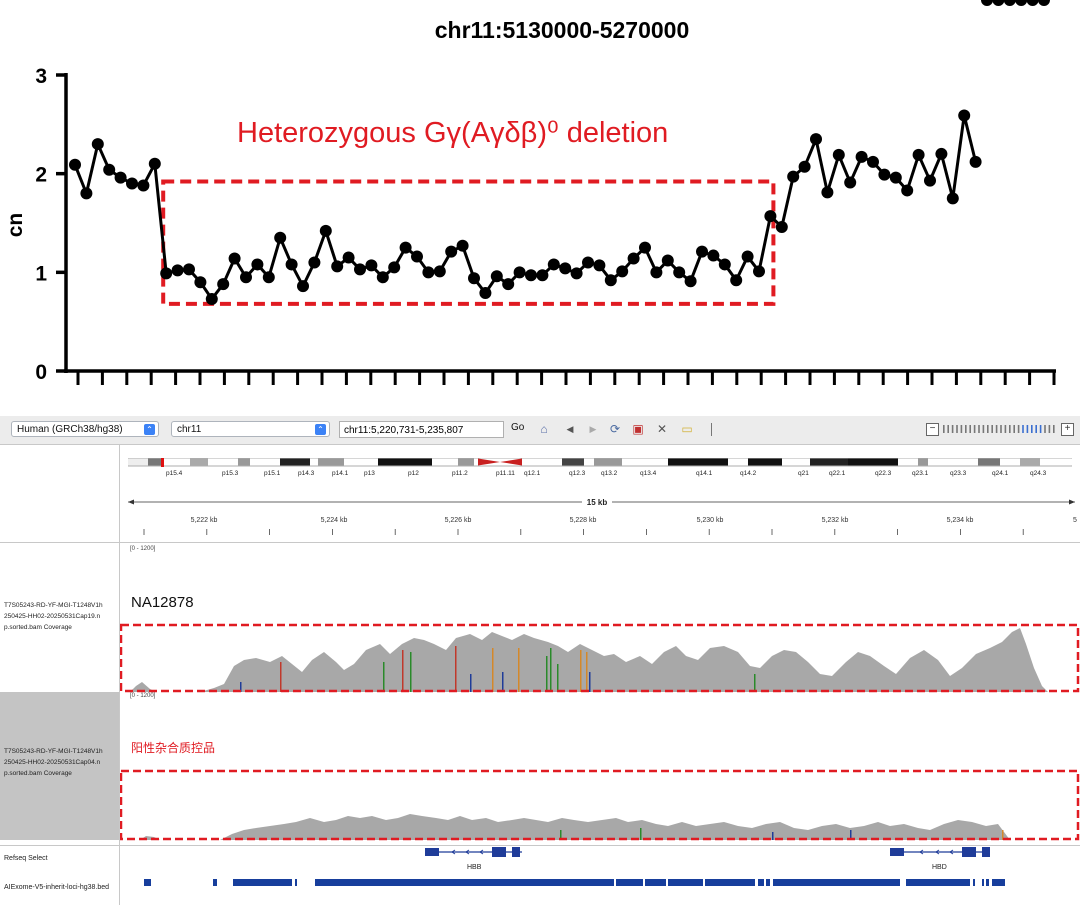 This screenshot has width=1080, height=905. I want to click on data-range-label: [0 - 1200], so click(143, 549).